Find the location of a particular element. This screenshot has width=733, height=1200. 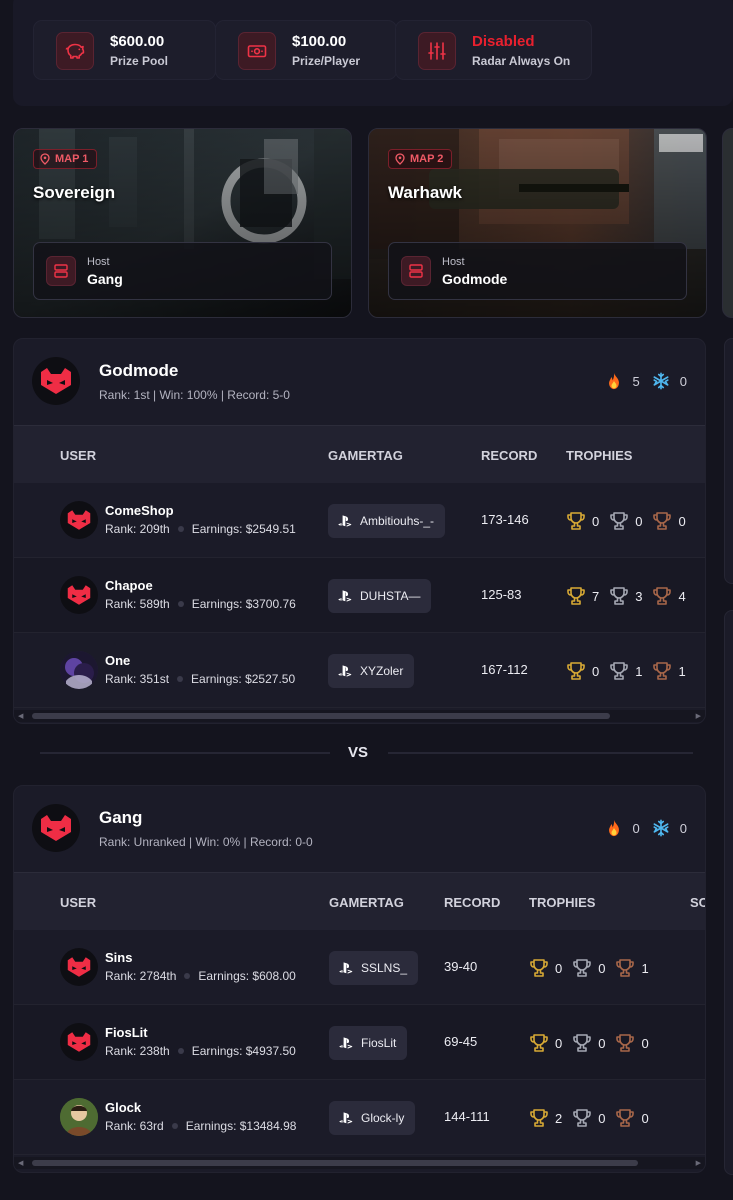

gold-trophy-count: 7 is located at coordinates (596, 596).